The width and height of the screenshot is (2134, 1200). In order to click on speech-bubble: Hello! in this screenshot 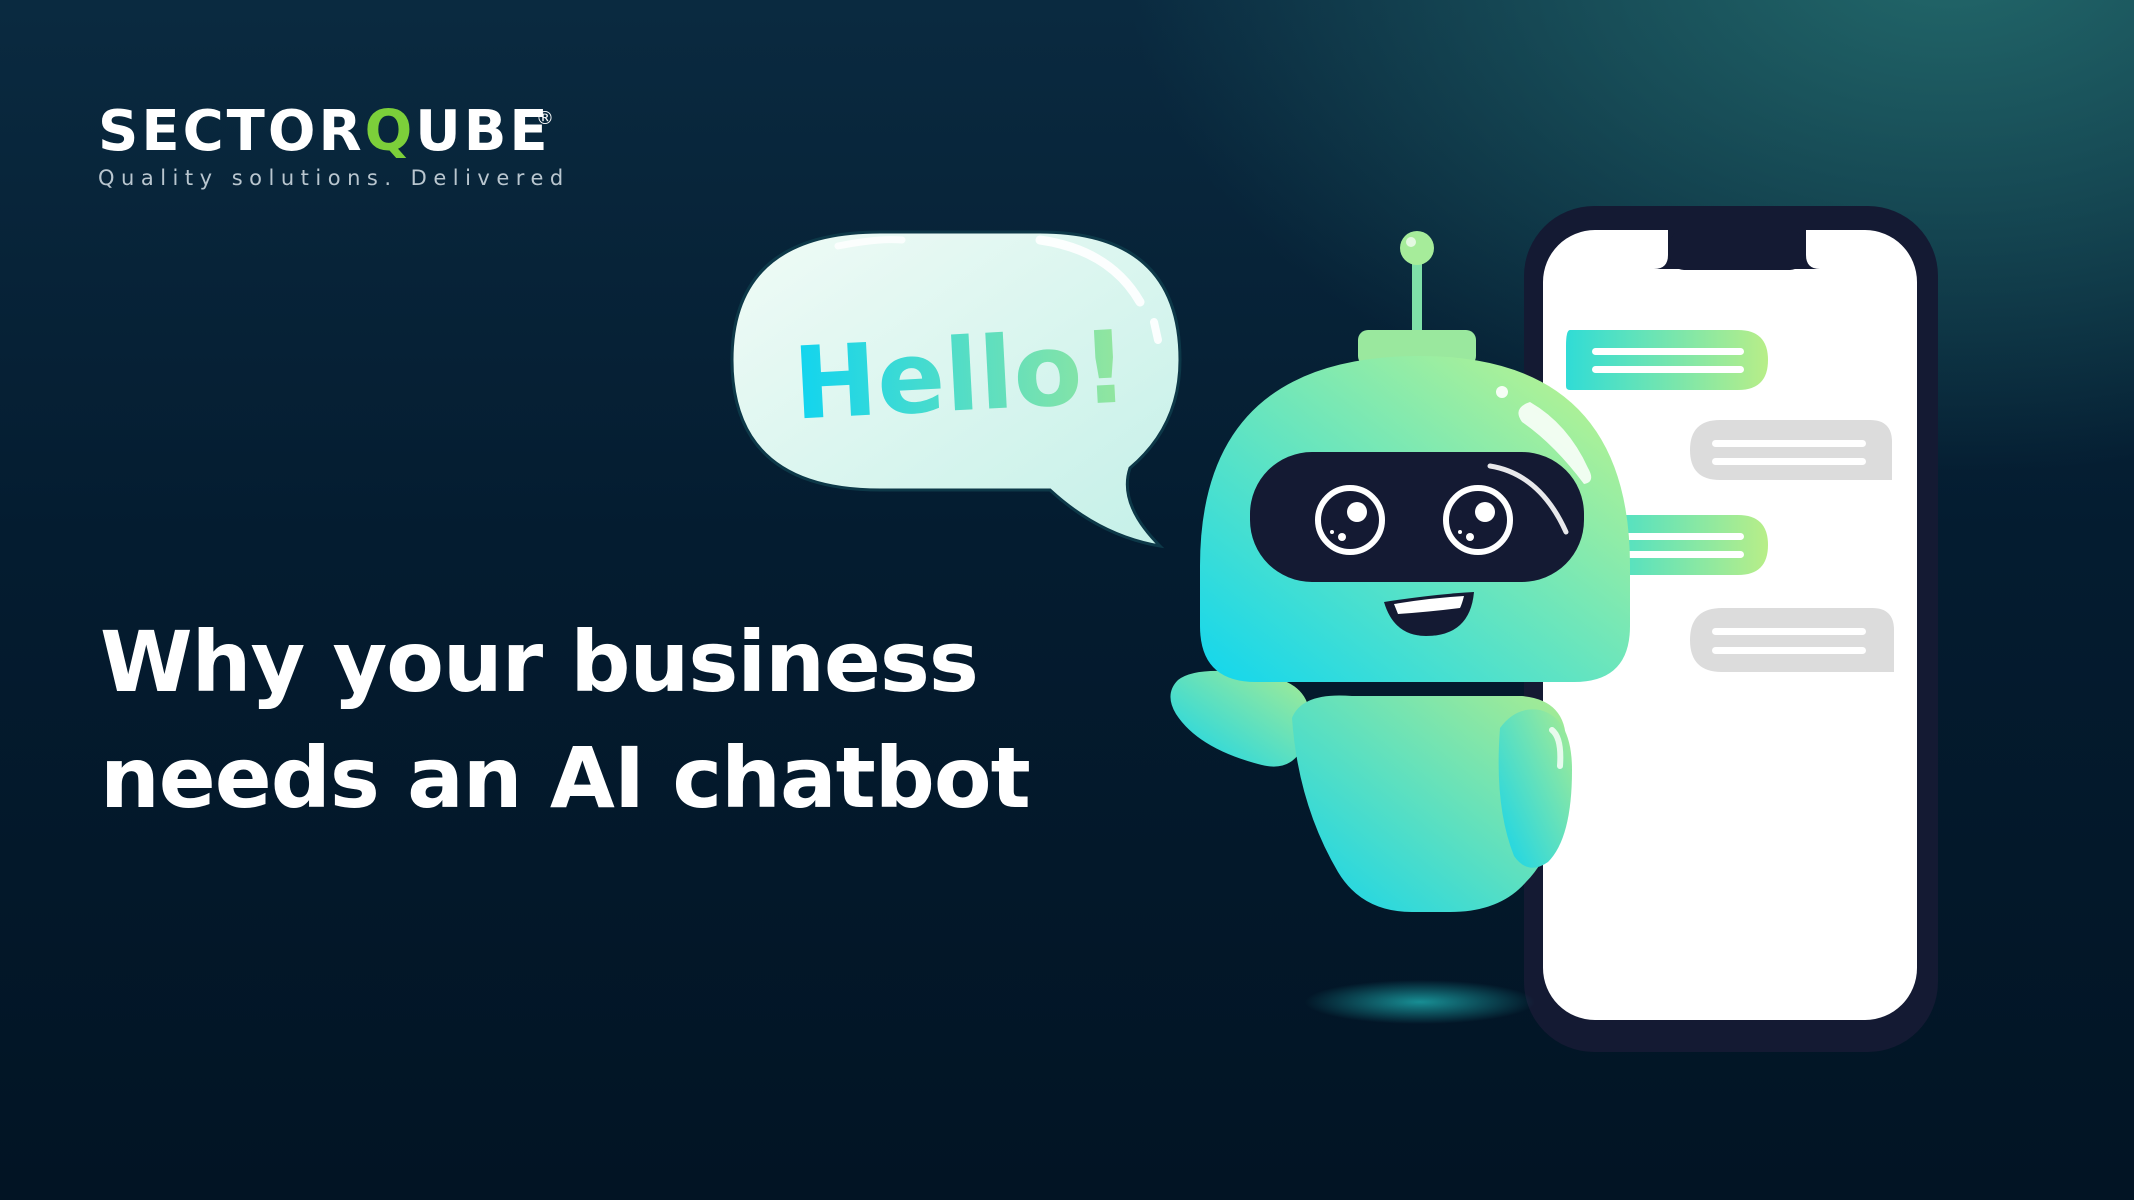, I will do `click(956, 389)`.